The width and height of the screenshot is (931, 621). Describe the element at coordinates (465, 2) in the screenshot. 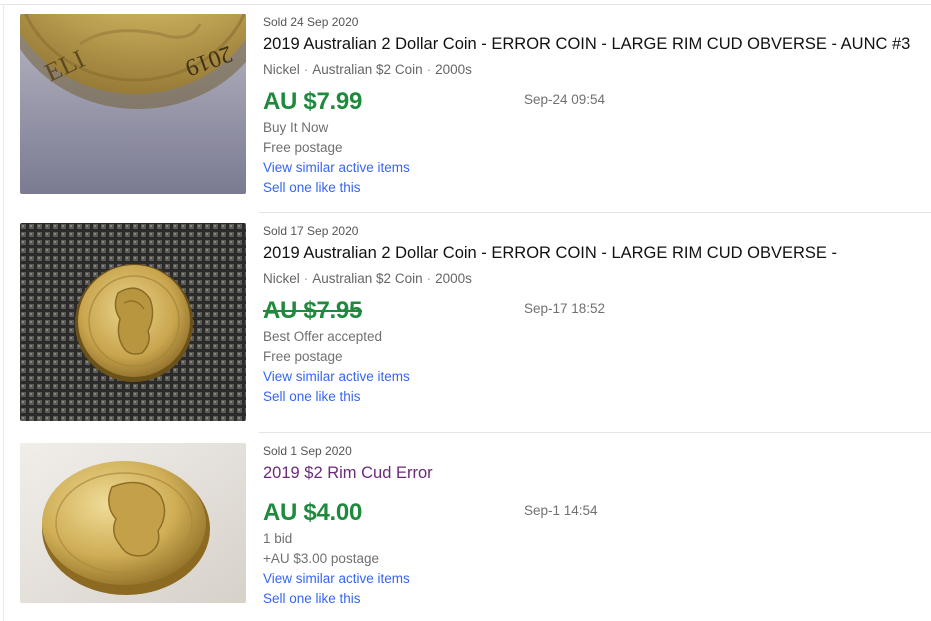

I see `page-top-border` at that location.